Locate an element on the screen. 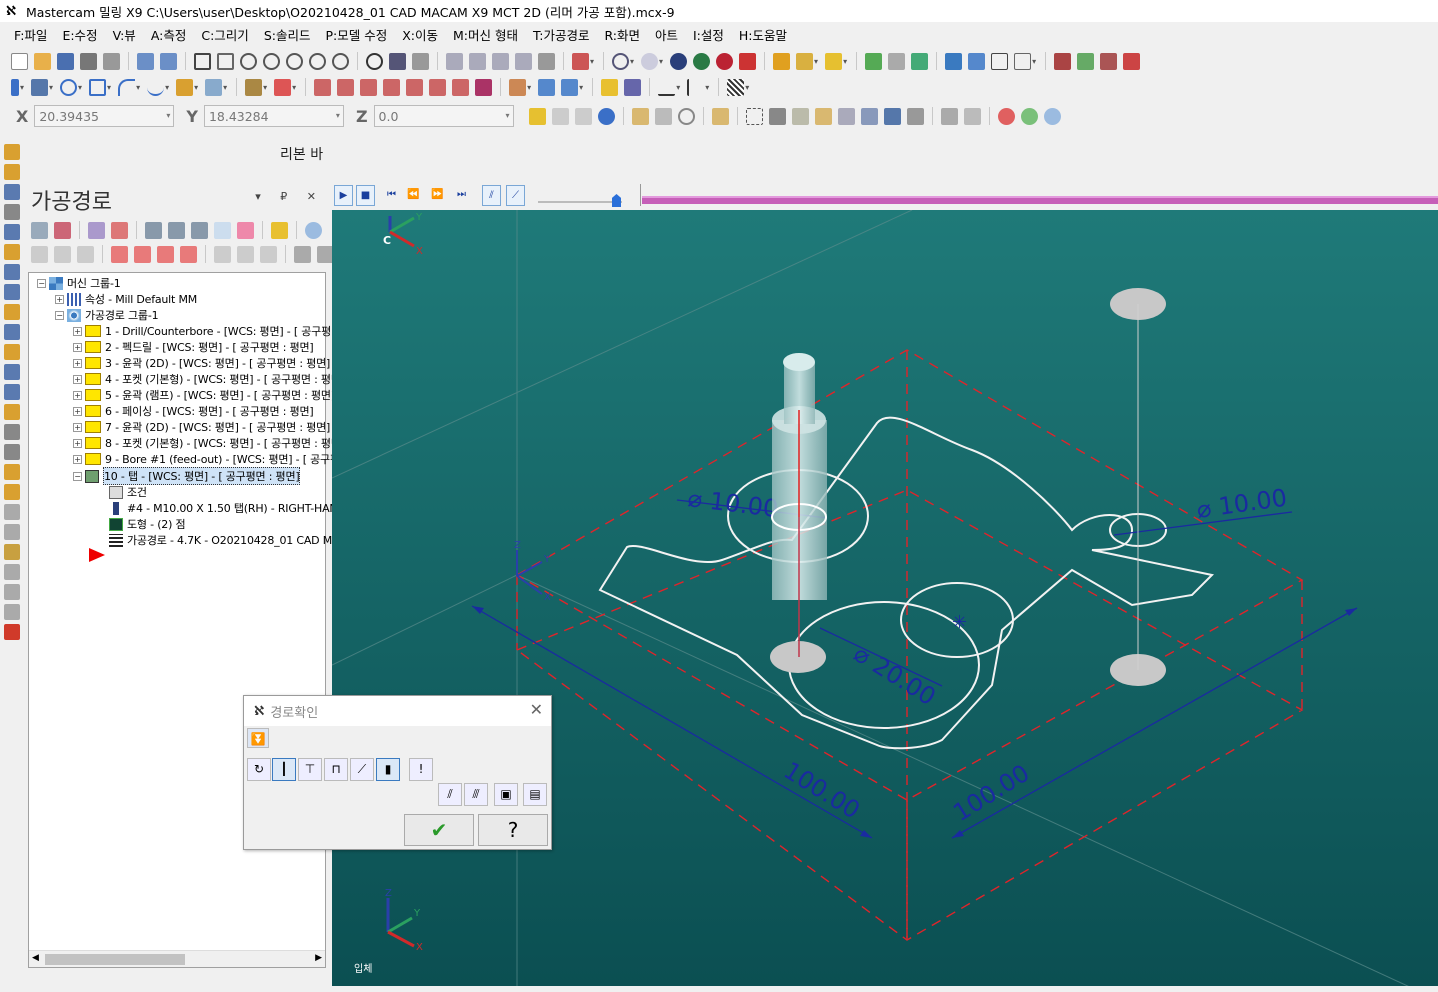 The width and height of the screenshot is (1438, 992). speed-slider-thumb is located at coordinates (616, 200).